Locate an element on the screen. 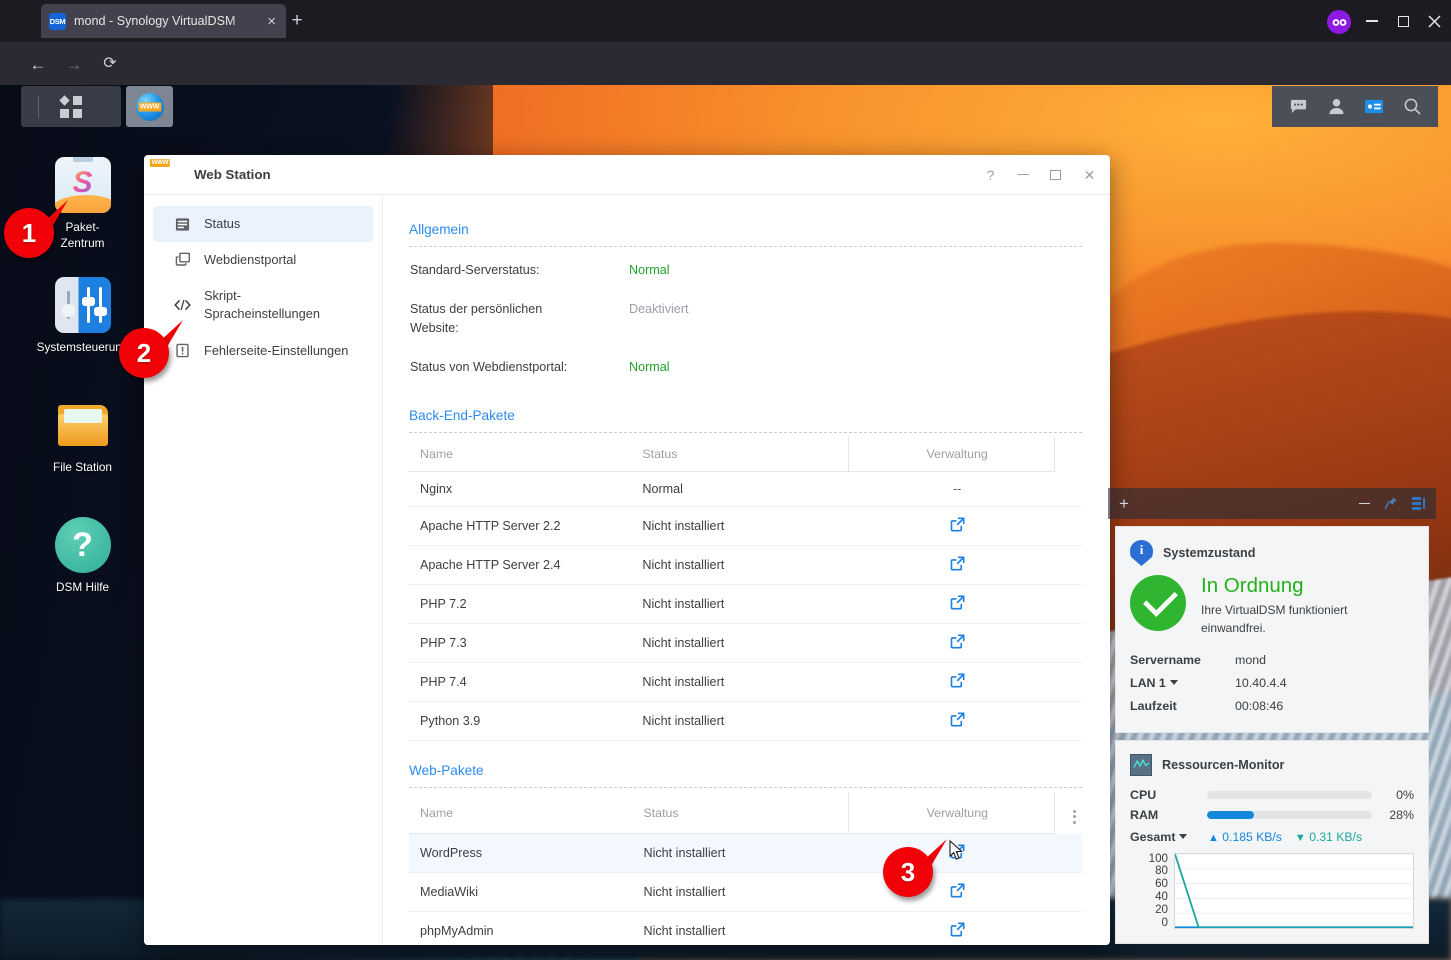 The image size is (1451, 960). sidebar-item-skript-spracheinstellungen: Skript- Spracheinstellungen is located at coordinates (263, 305).